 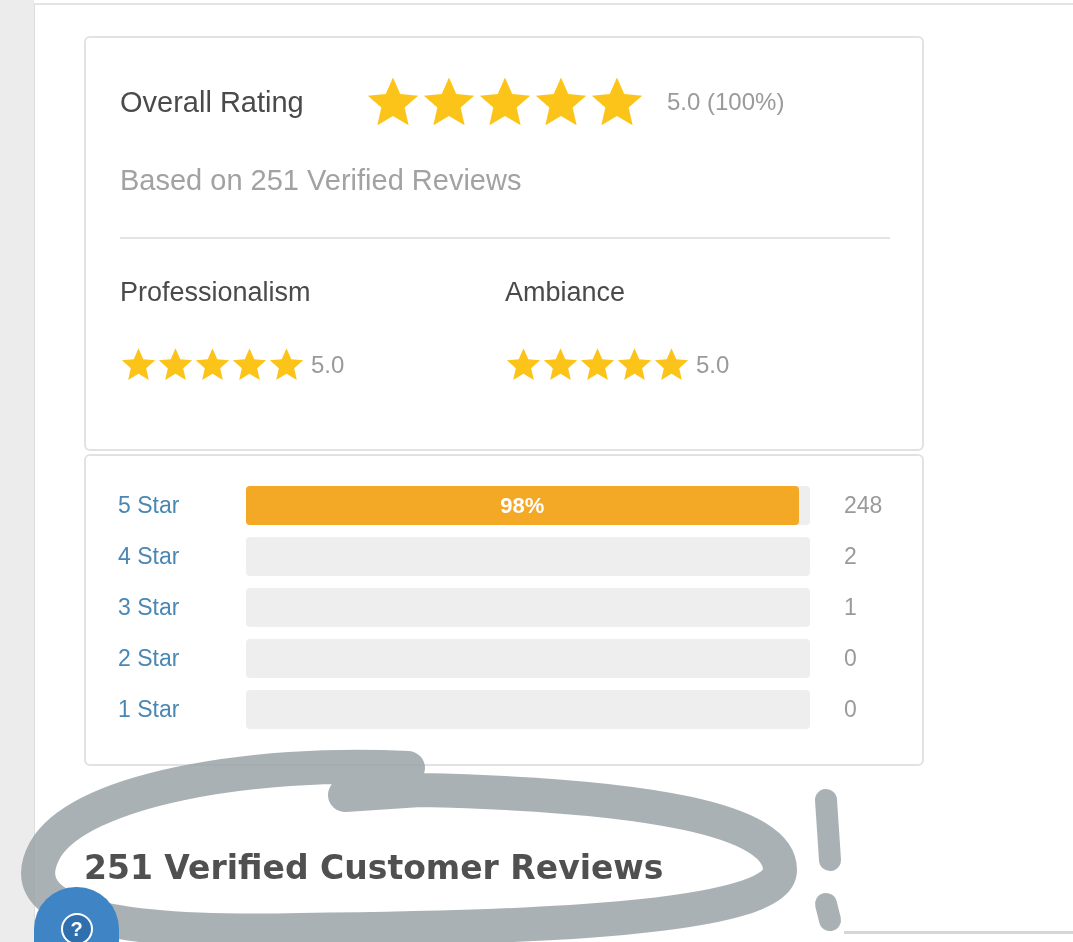 I want to click on category-label: Professionalism, so click(x=216, y=292).